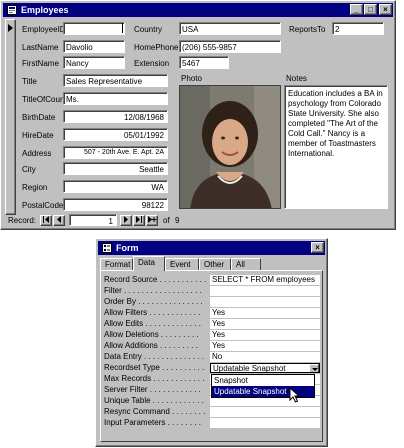 This screenshot has height=448, width=404. I want to click on property-label: Data Entry . . . . . . . . . . . . . ., so click(154, 356).